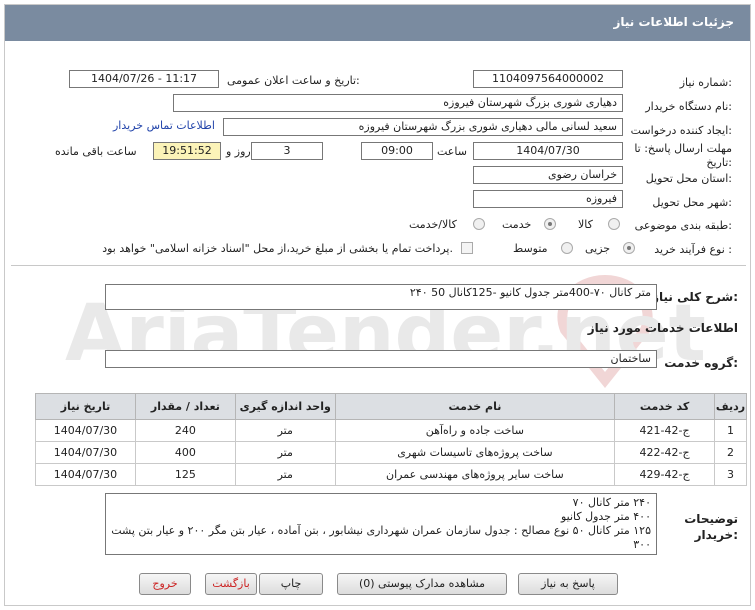 The image size is (755, 610). What do you see at coordinates (285, 406) in the screenshot?
I see `col-unit: واحد اندازه گیری` at bounding box center [285, 406].